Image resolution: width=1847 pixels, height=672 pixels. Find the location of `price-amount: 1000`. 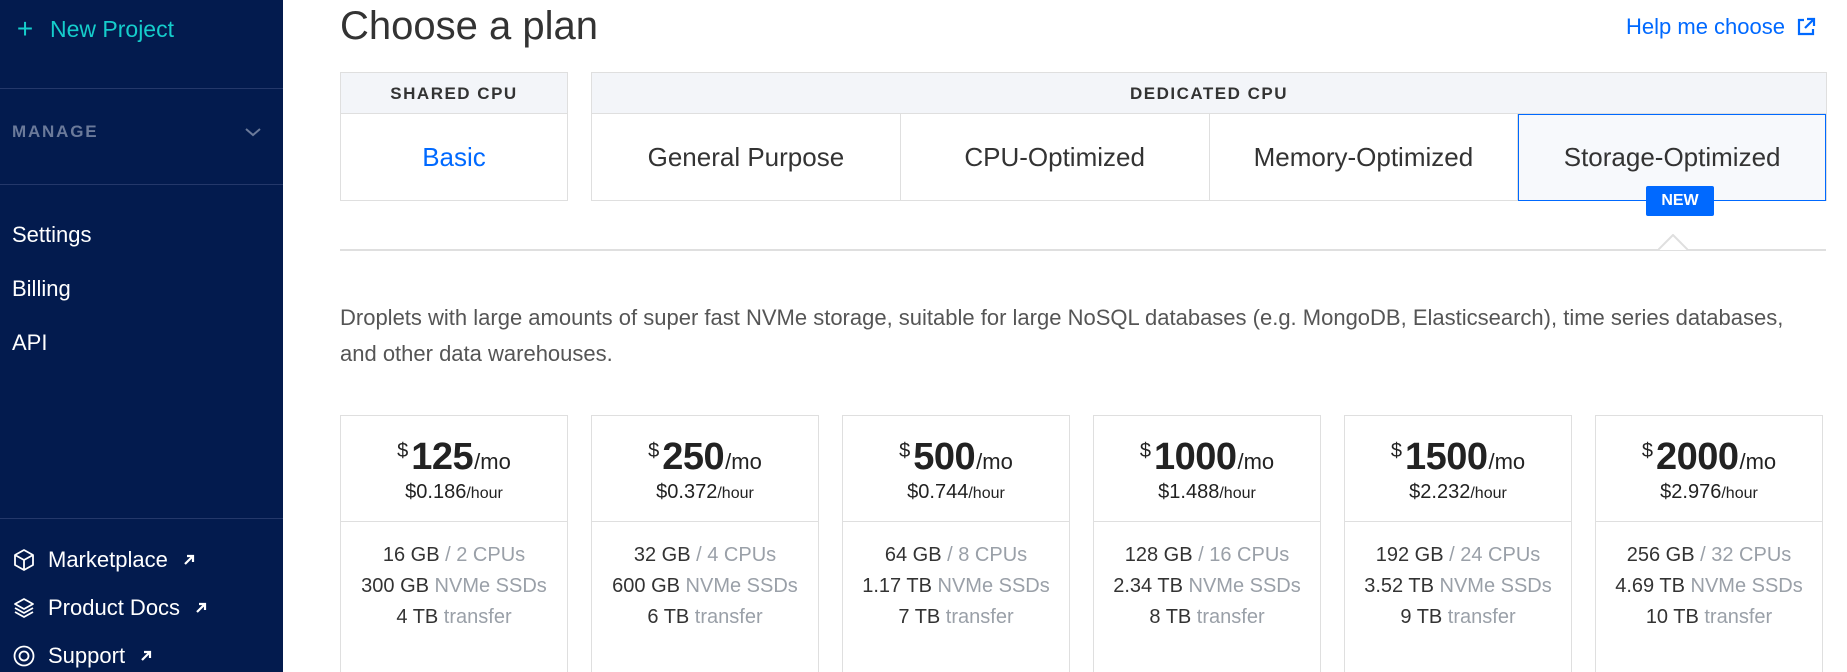

price-amount: 1000 is located at coordinates (1195, 457).